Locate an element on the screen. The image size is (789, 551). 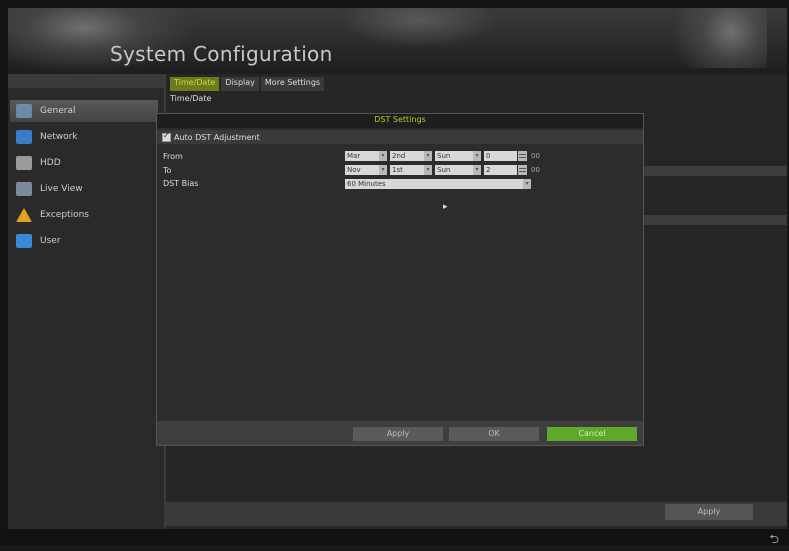
to-week-select: 1st ▾ is located at coordinates (411, 170).